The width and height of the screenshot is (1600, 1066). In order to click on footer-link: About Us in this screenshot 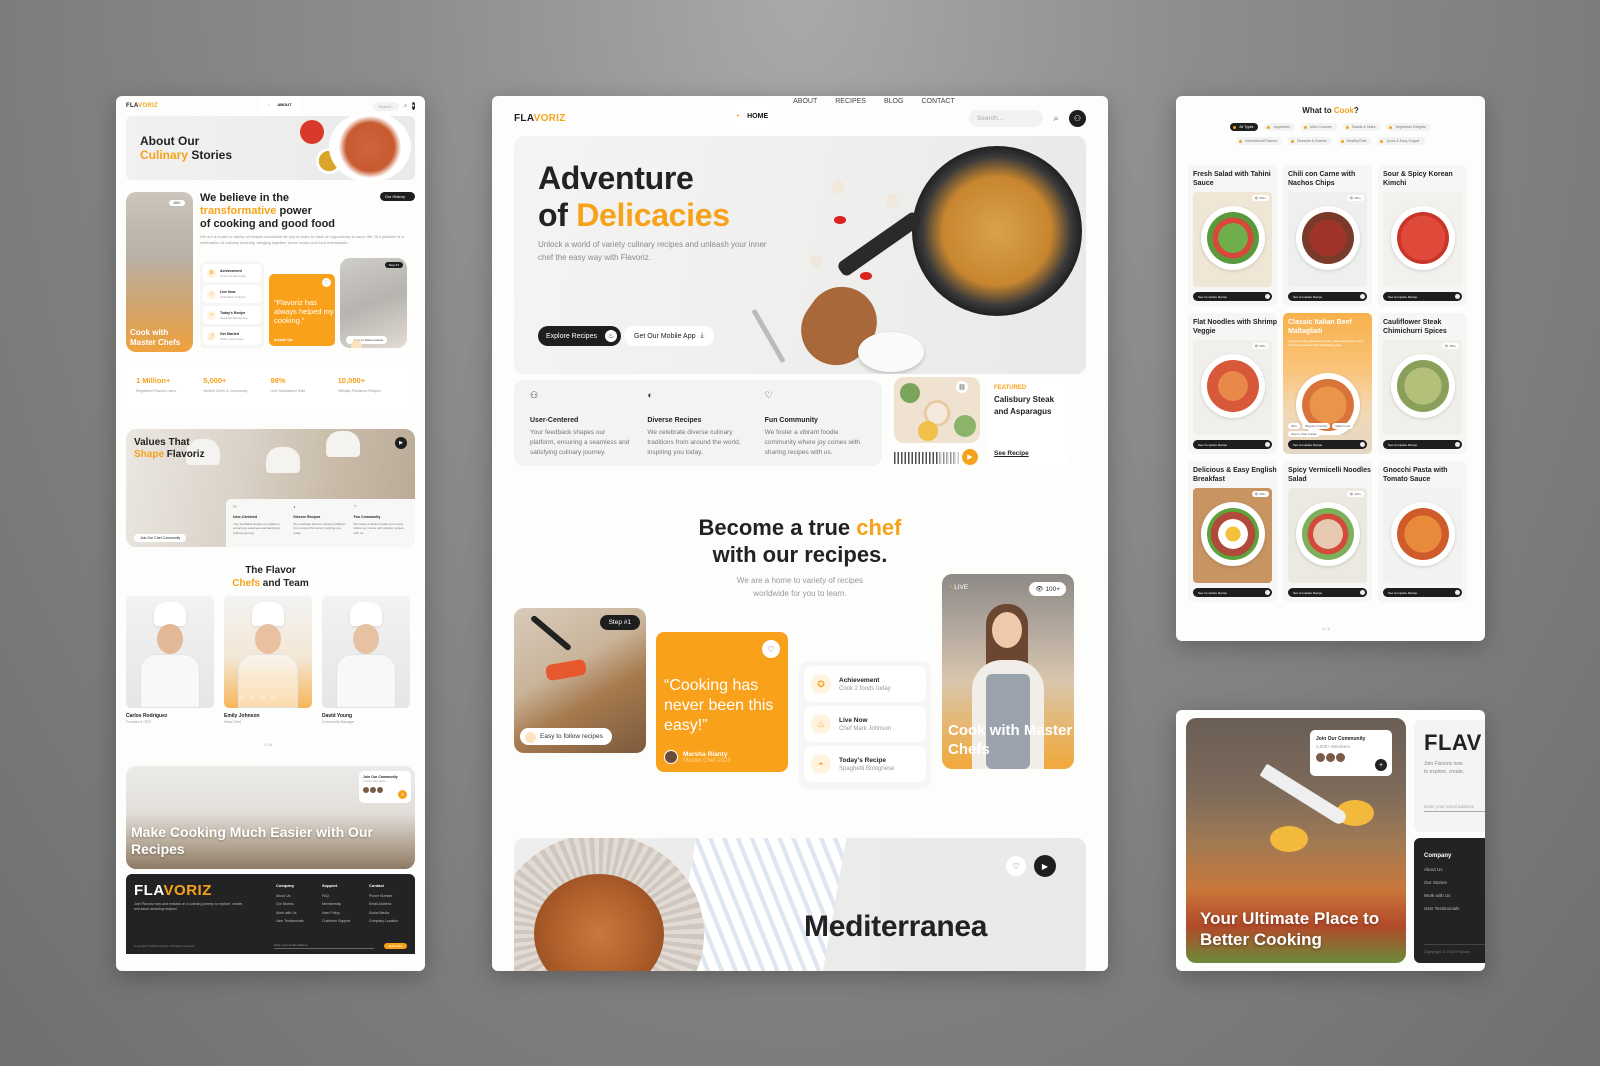, I will do `click(1454, 869)`.